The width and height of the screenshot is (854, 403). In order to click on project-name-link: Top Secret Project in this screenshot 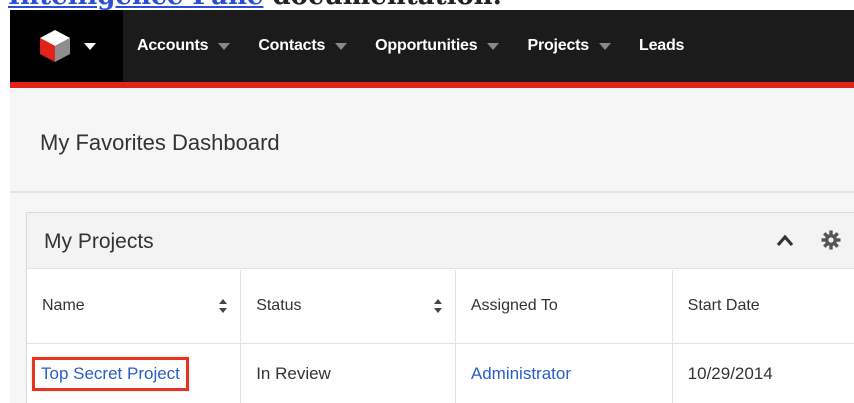, I will do `click(110, 373)`.